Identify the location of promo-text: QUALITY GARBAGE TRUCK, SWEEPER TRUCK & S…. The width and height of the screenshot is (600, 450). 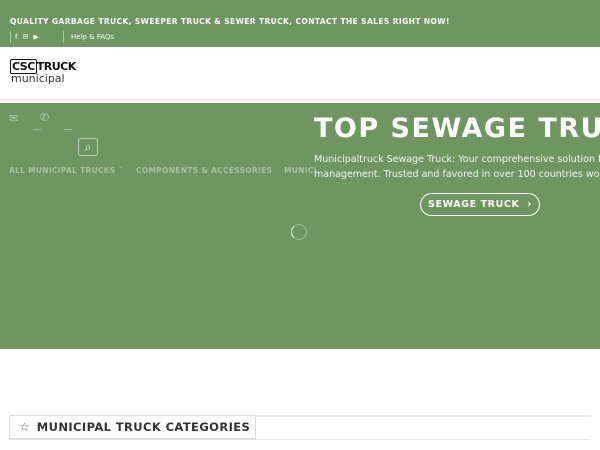
(230, 21).